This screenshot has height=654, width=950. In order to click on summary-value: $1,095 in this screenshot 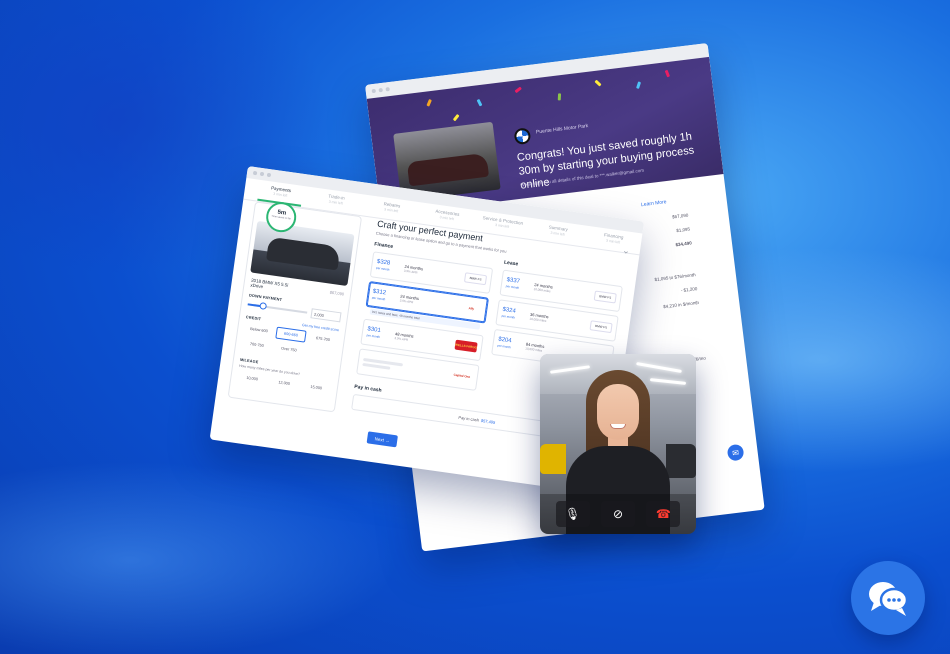, I will do `click(683, 230)`.